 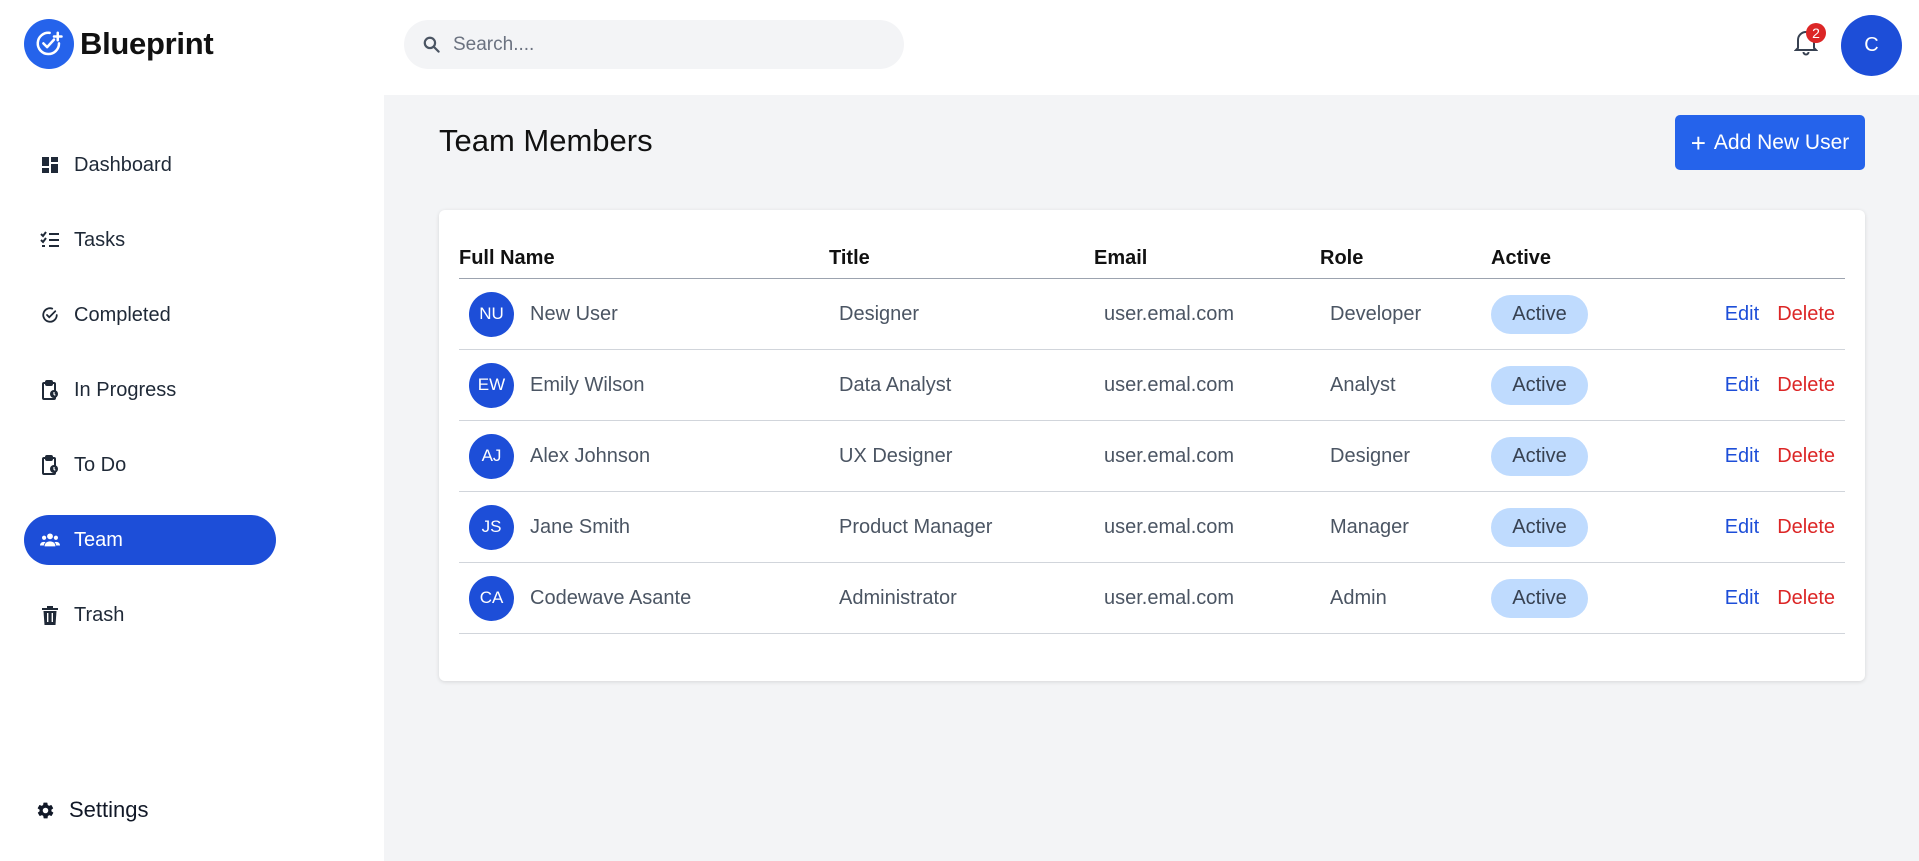 I want to click on brand: Blueprint, so click(x=119, y=44).